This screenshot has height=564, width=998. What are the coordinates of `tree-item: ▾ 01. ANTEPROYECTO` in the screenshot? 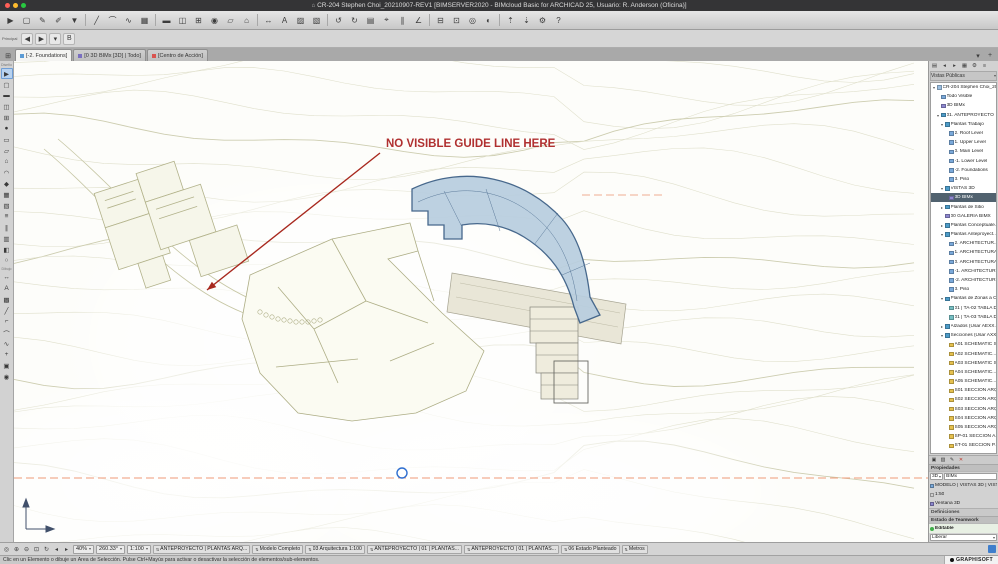 It's located at (963, 115).